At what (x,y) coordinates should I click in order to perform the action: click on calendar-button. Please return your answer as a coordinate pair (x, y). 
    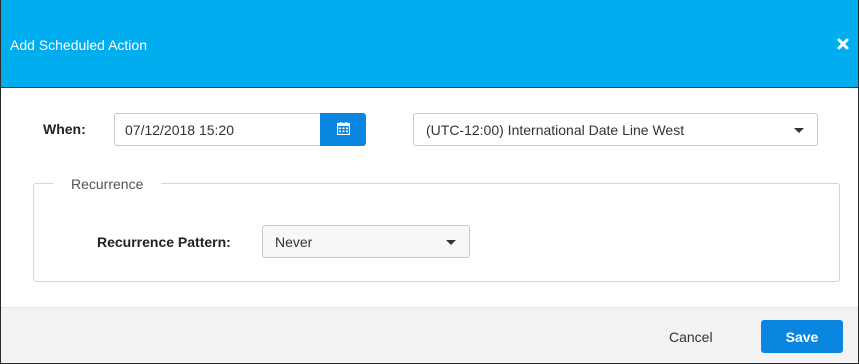
    Looking at the image, I should click on (343, 129).